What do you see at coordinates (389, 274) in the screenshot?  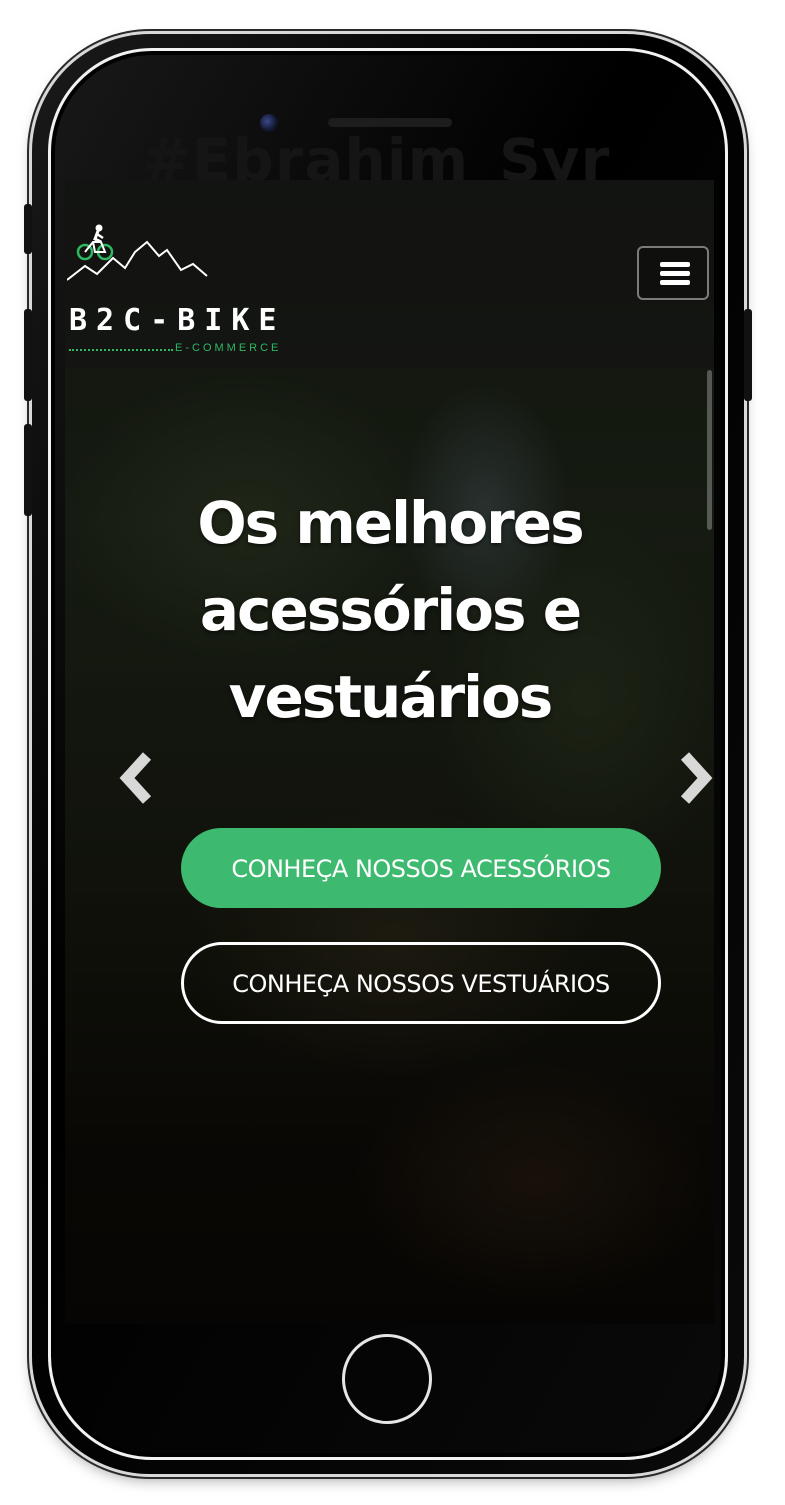 I see `navbar: B2C-BIKE E-COMMERCE` at bounding box center [389, 274].